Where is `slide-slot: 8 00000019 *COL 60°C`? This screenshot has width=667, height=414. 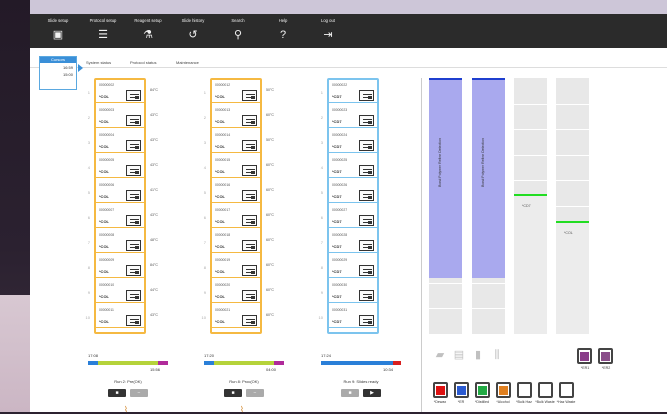 slide-slot: 8 00000019 *COL 60°C is located at coordinates (251, 267).